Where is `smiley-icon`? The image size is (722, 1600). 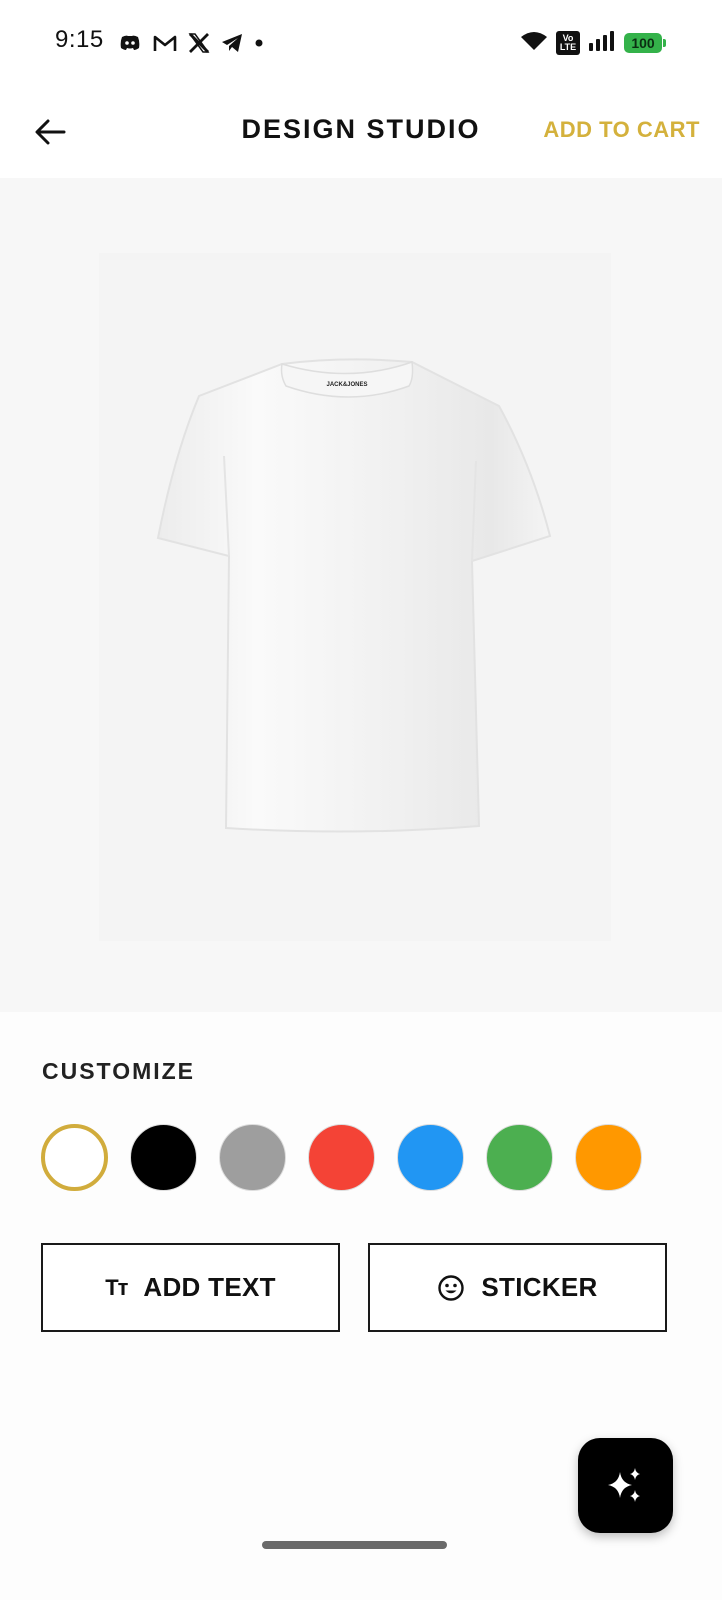
smiley-icon is located at coordinates (451, 1287).